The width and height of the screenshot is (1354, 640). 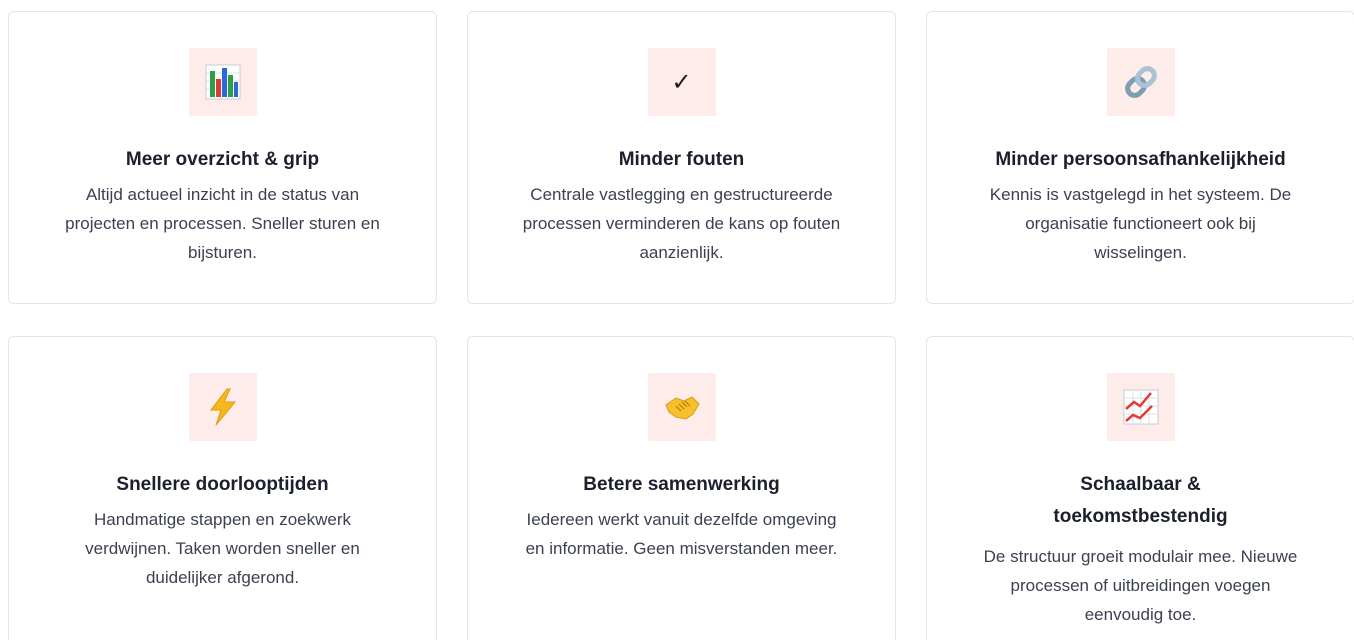 What do you see at coordinates (681, 484) in the screenshot?
I see `card-title: Betere samenwerking` at bounding box center [681, 484].